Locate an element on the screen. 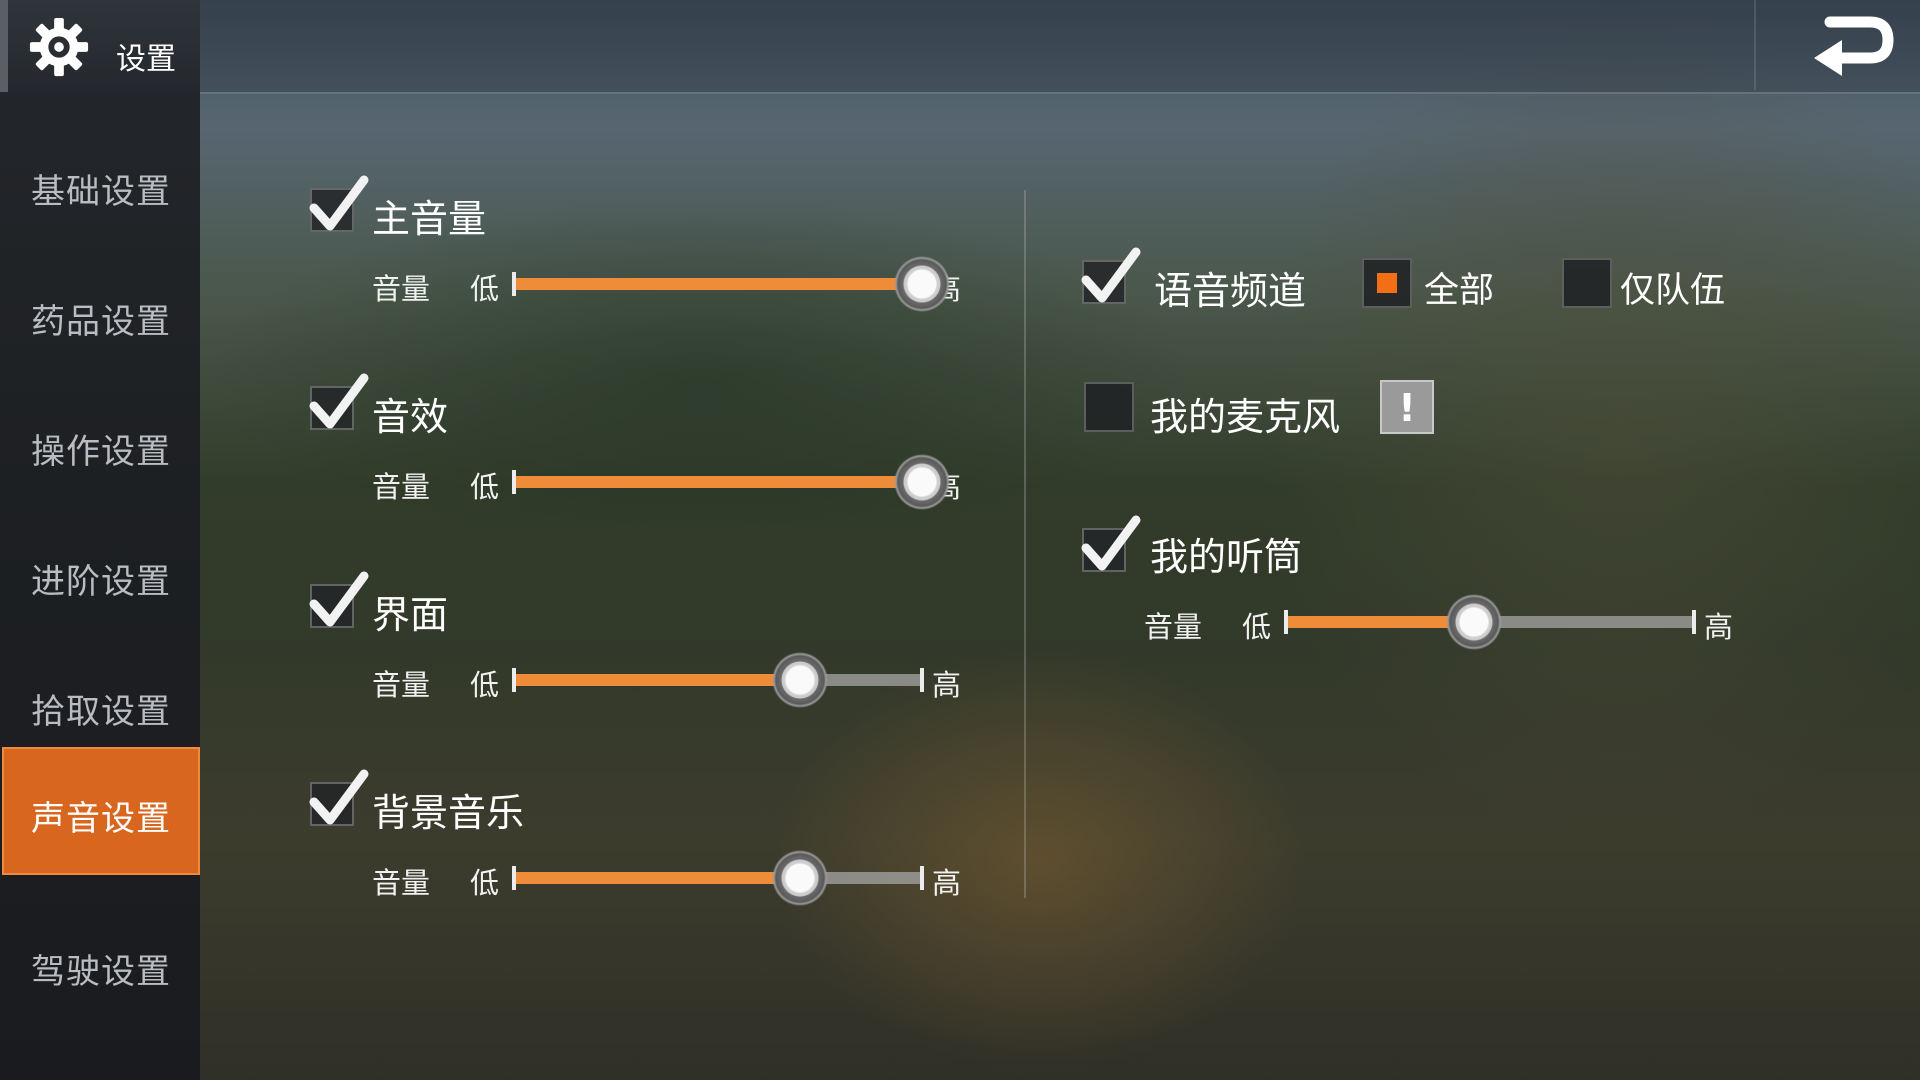 This screenshot has height=1080, width=1920. sidebar-item-label: 操作设置 is located at coordinates (101, 452).